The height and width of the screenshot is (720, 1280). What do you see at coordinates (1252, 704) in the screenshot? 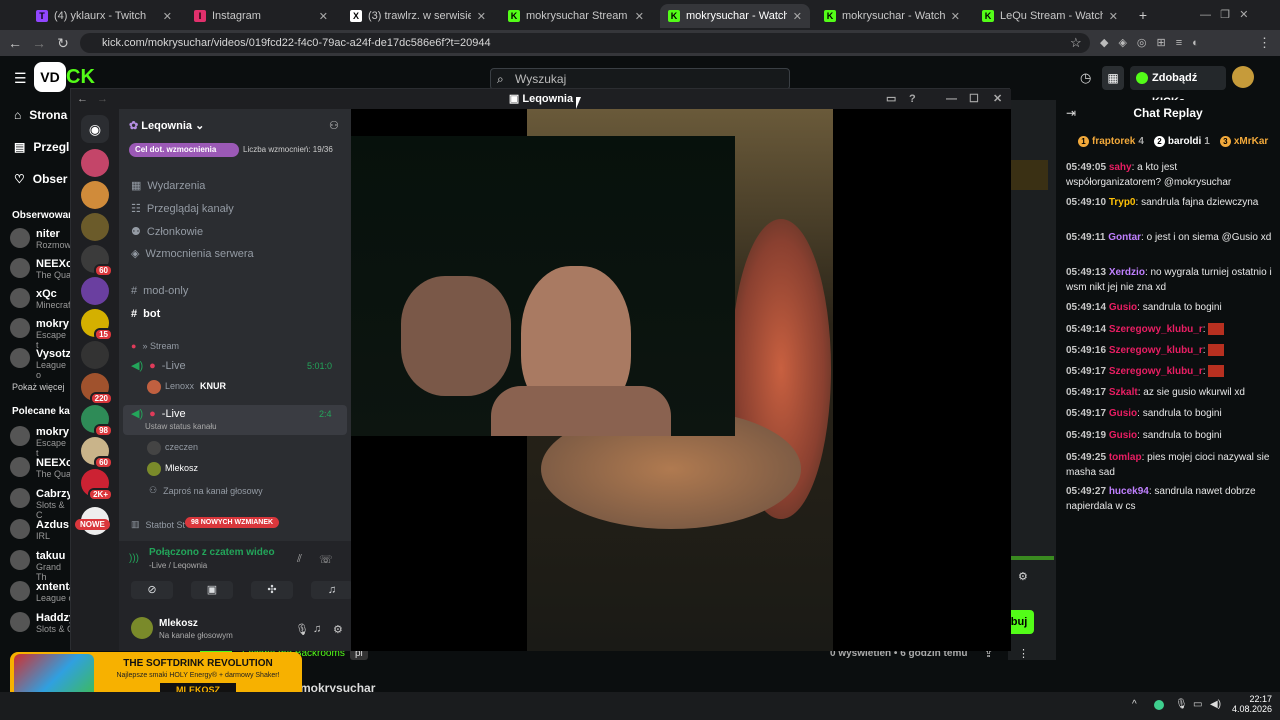
I see `clock: 22:17 4.08.2026` at bounding box center [1252, 704].